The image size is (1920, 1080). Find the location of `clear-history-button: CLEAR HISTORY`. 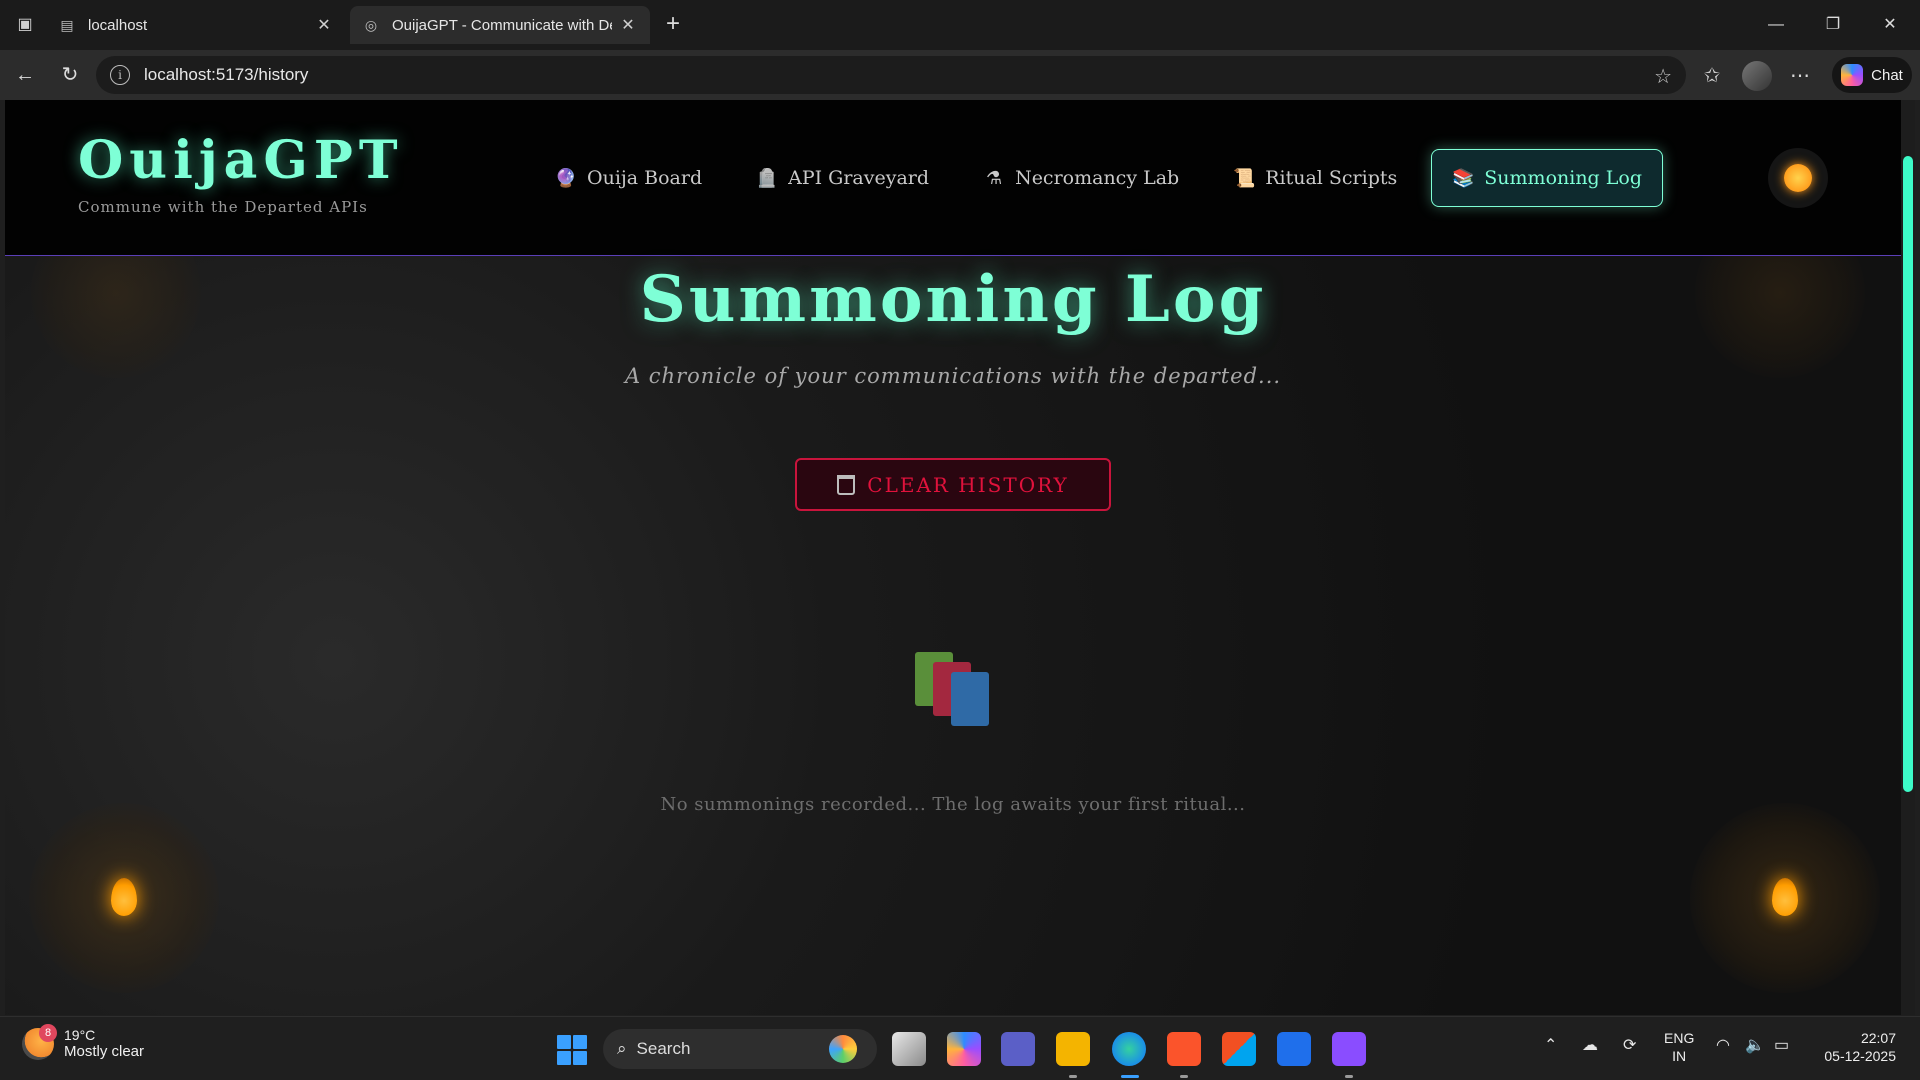

clear-history-button: CLEAR HISTORY is located at coordinates (953, 484).